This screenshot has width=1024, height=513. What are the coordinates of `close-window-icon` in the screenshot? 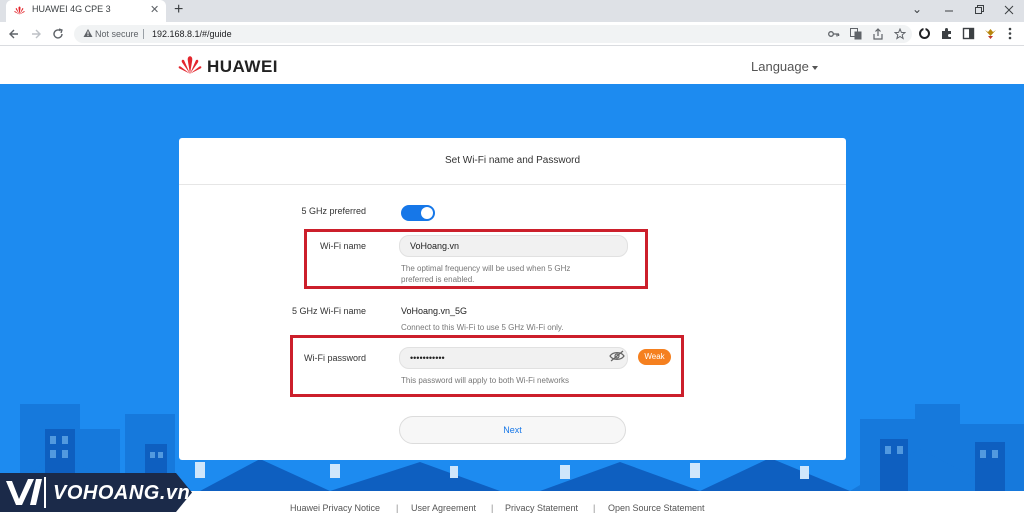 It's located at (1009, 10).